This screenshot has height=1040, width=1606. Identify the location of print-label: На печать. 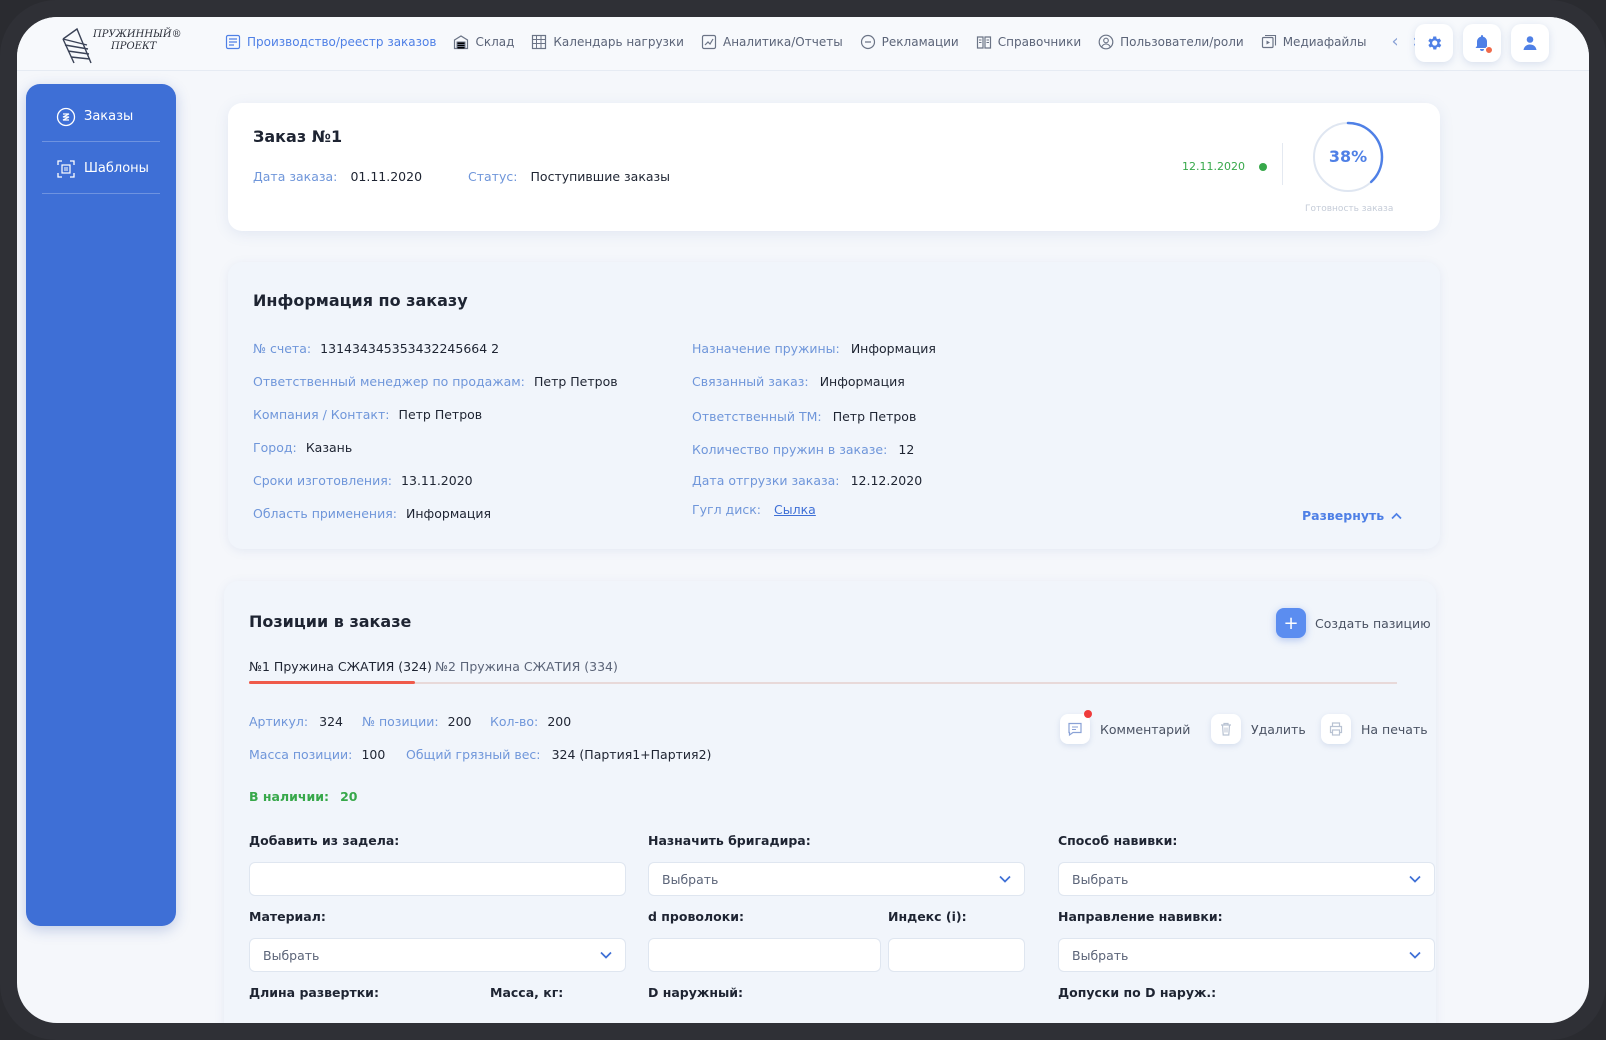
(1394, 729).